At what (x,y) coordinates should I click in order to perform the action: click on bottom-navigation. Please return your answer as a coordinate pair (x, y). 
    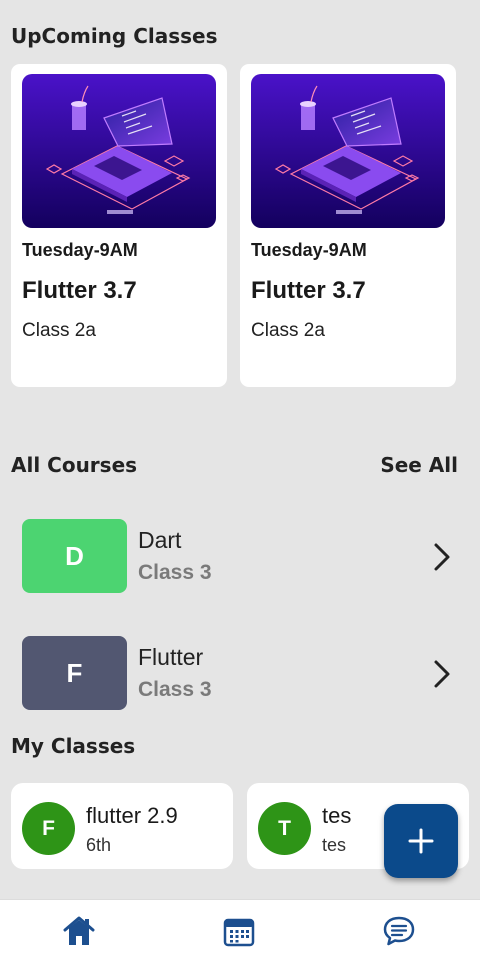
    Looking at the image, I should click on (240, 930).